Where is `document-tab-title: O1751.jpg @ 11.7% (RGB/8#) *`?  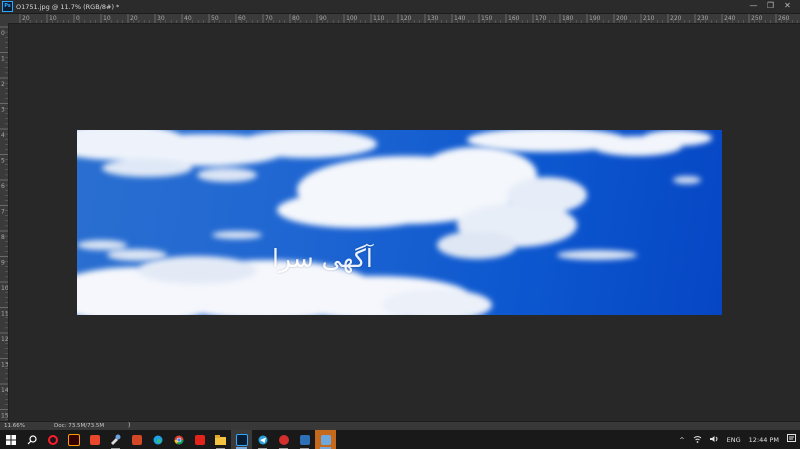
document-tab-title: O1751.jpg @ 11.7% (RGB/8#) * is located at coordinates (67, 7).